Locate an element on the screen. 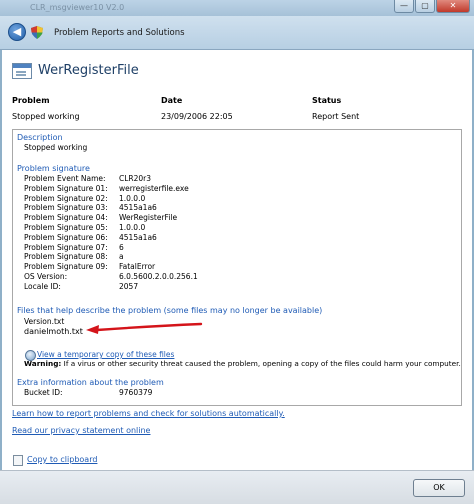  minimize-button: — is located at coordinates (404, 6).